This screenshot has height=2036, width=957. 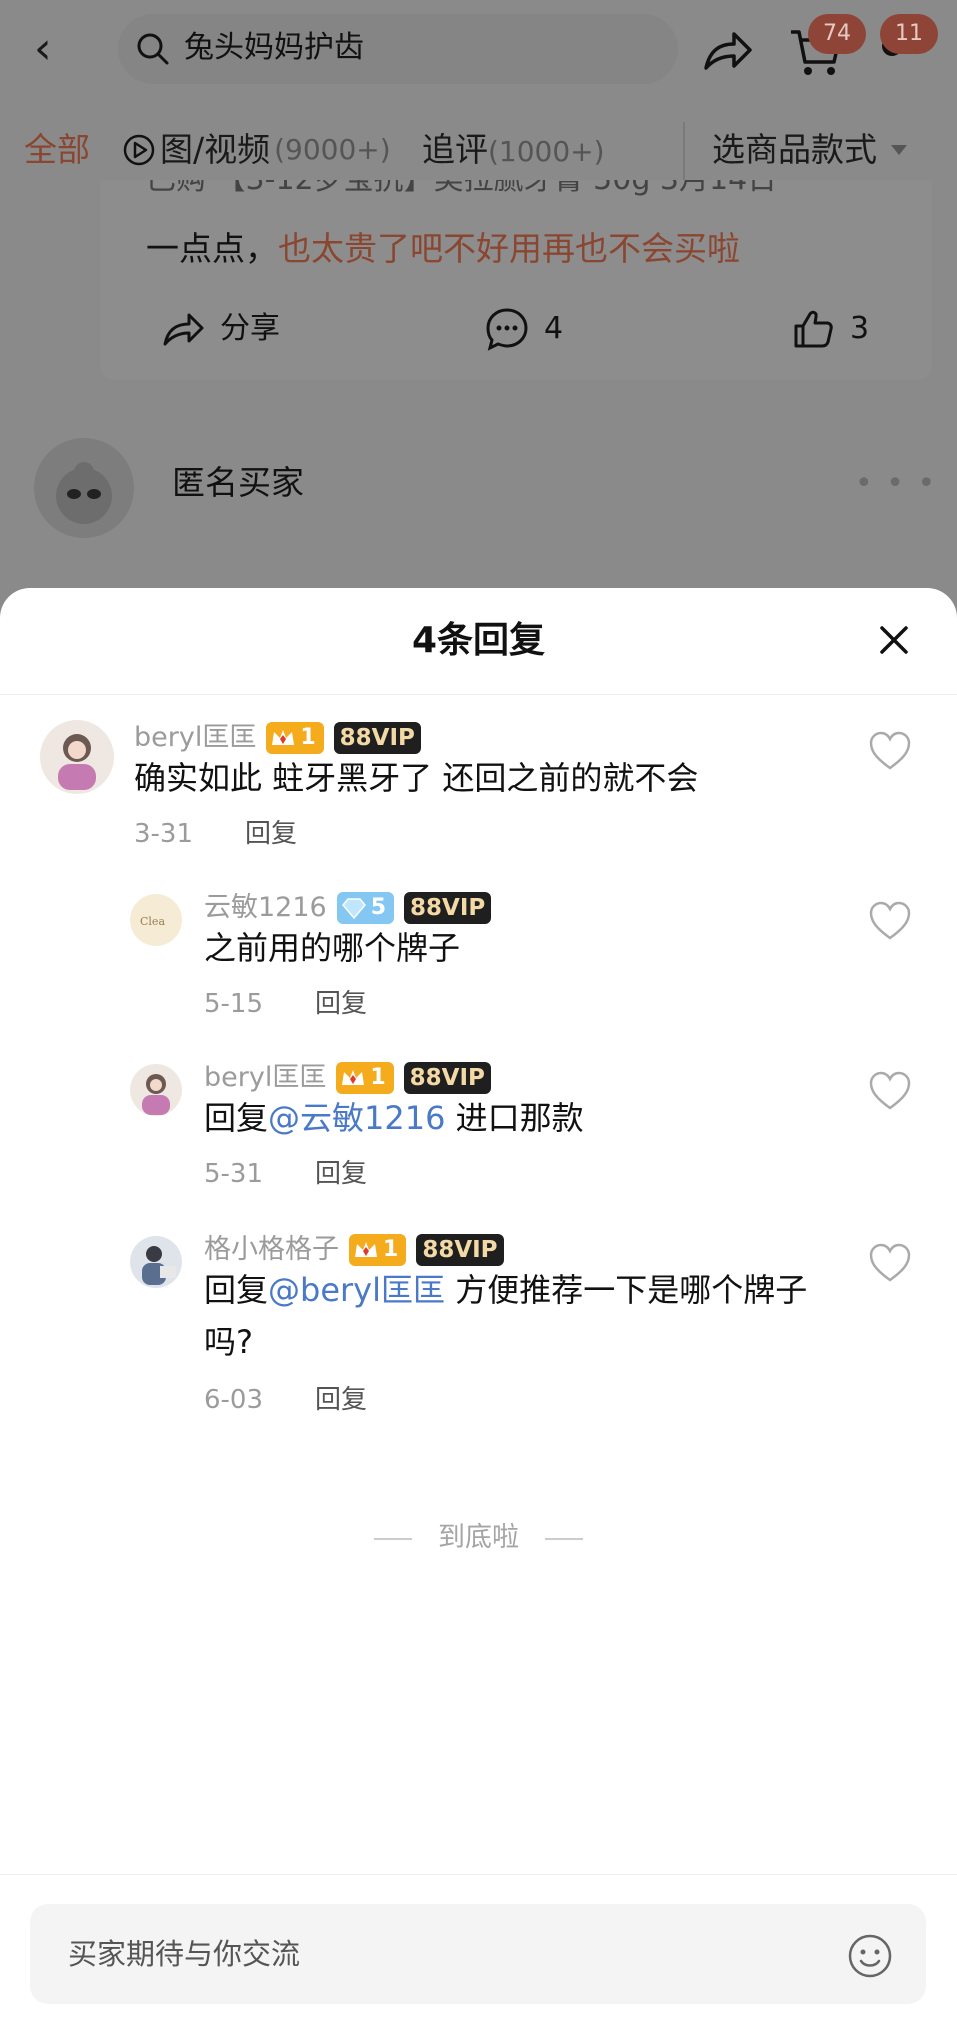 What do you see at coordinates (813, 329) in the screenshot?
I see `thumbs-up-icon` at bounding box center [813, 329].